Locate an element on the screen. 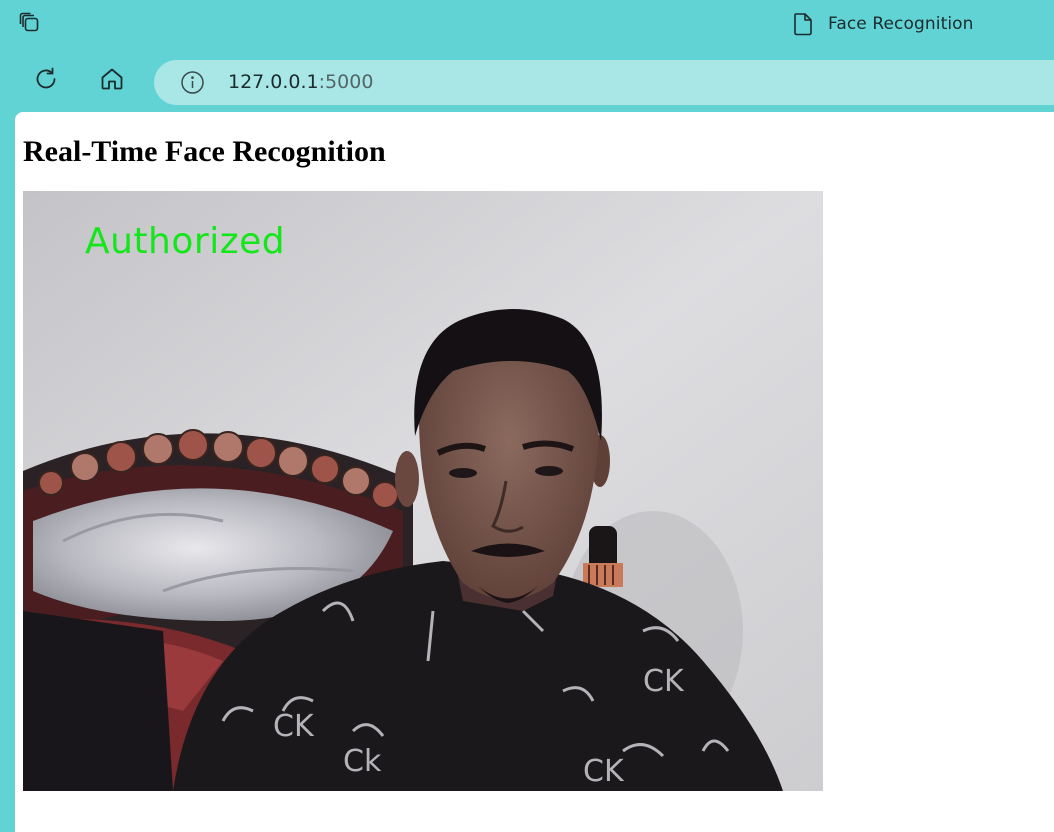 This screenshot has width=1054, height=832. home-button is located at coordinates (112, 79).